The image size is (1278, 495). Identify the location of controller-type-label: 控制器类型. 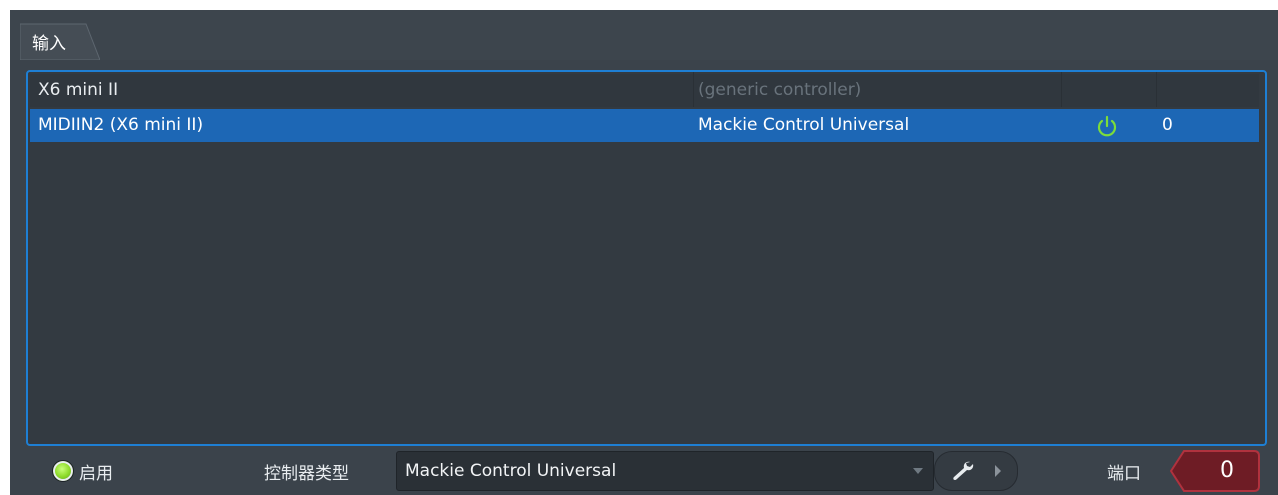
(306, 474).